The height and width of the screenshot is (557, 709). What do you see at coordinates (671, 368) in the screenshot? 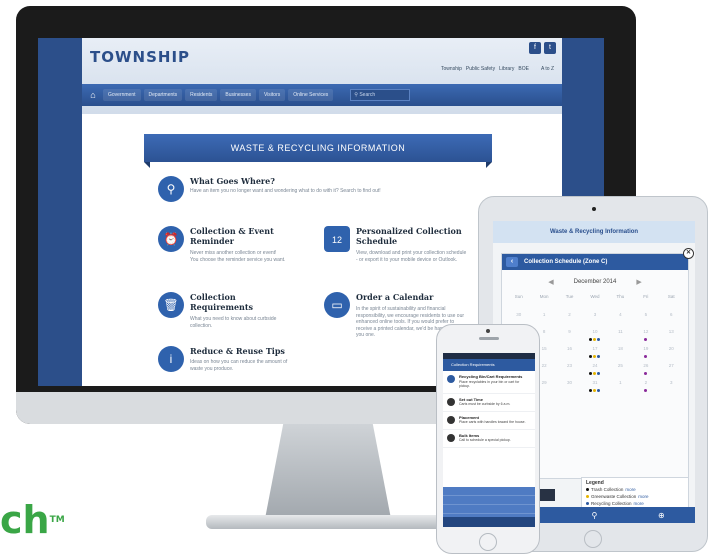
I see `calendar-day: 27` at bounding box center [671, 368].